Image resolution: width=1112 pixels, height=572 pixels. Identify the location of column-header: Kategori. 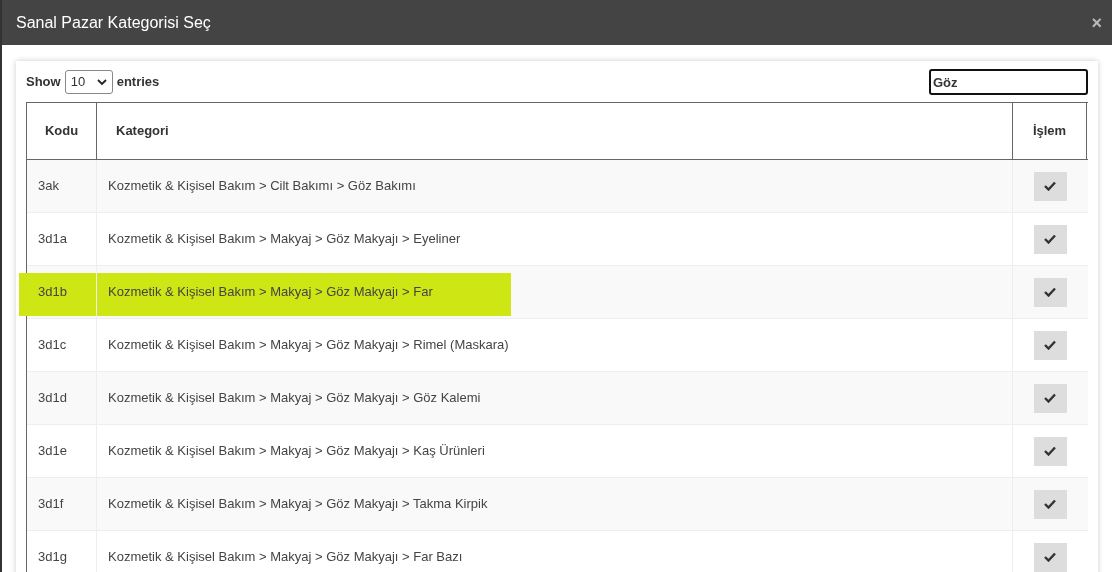
(555, 131).